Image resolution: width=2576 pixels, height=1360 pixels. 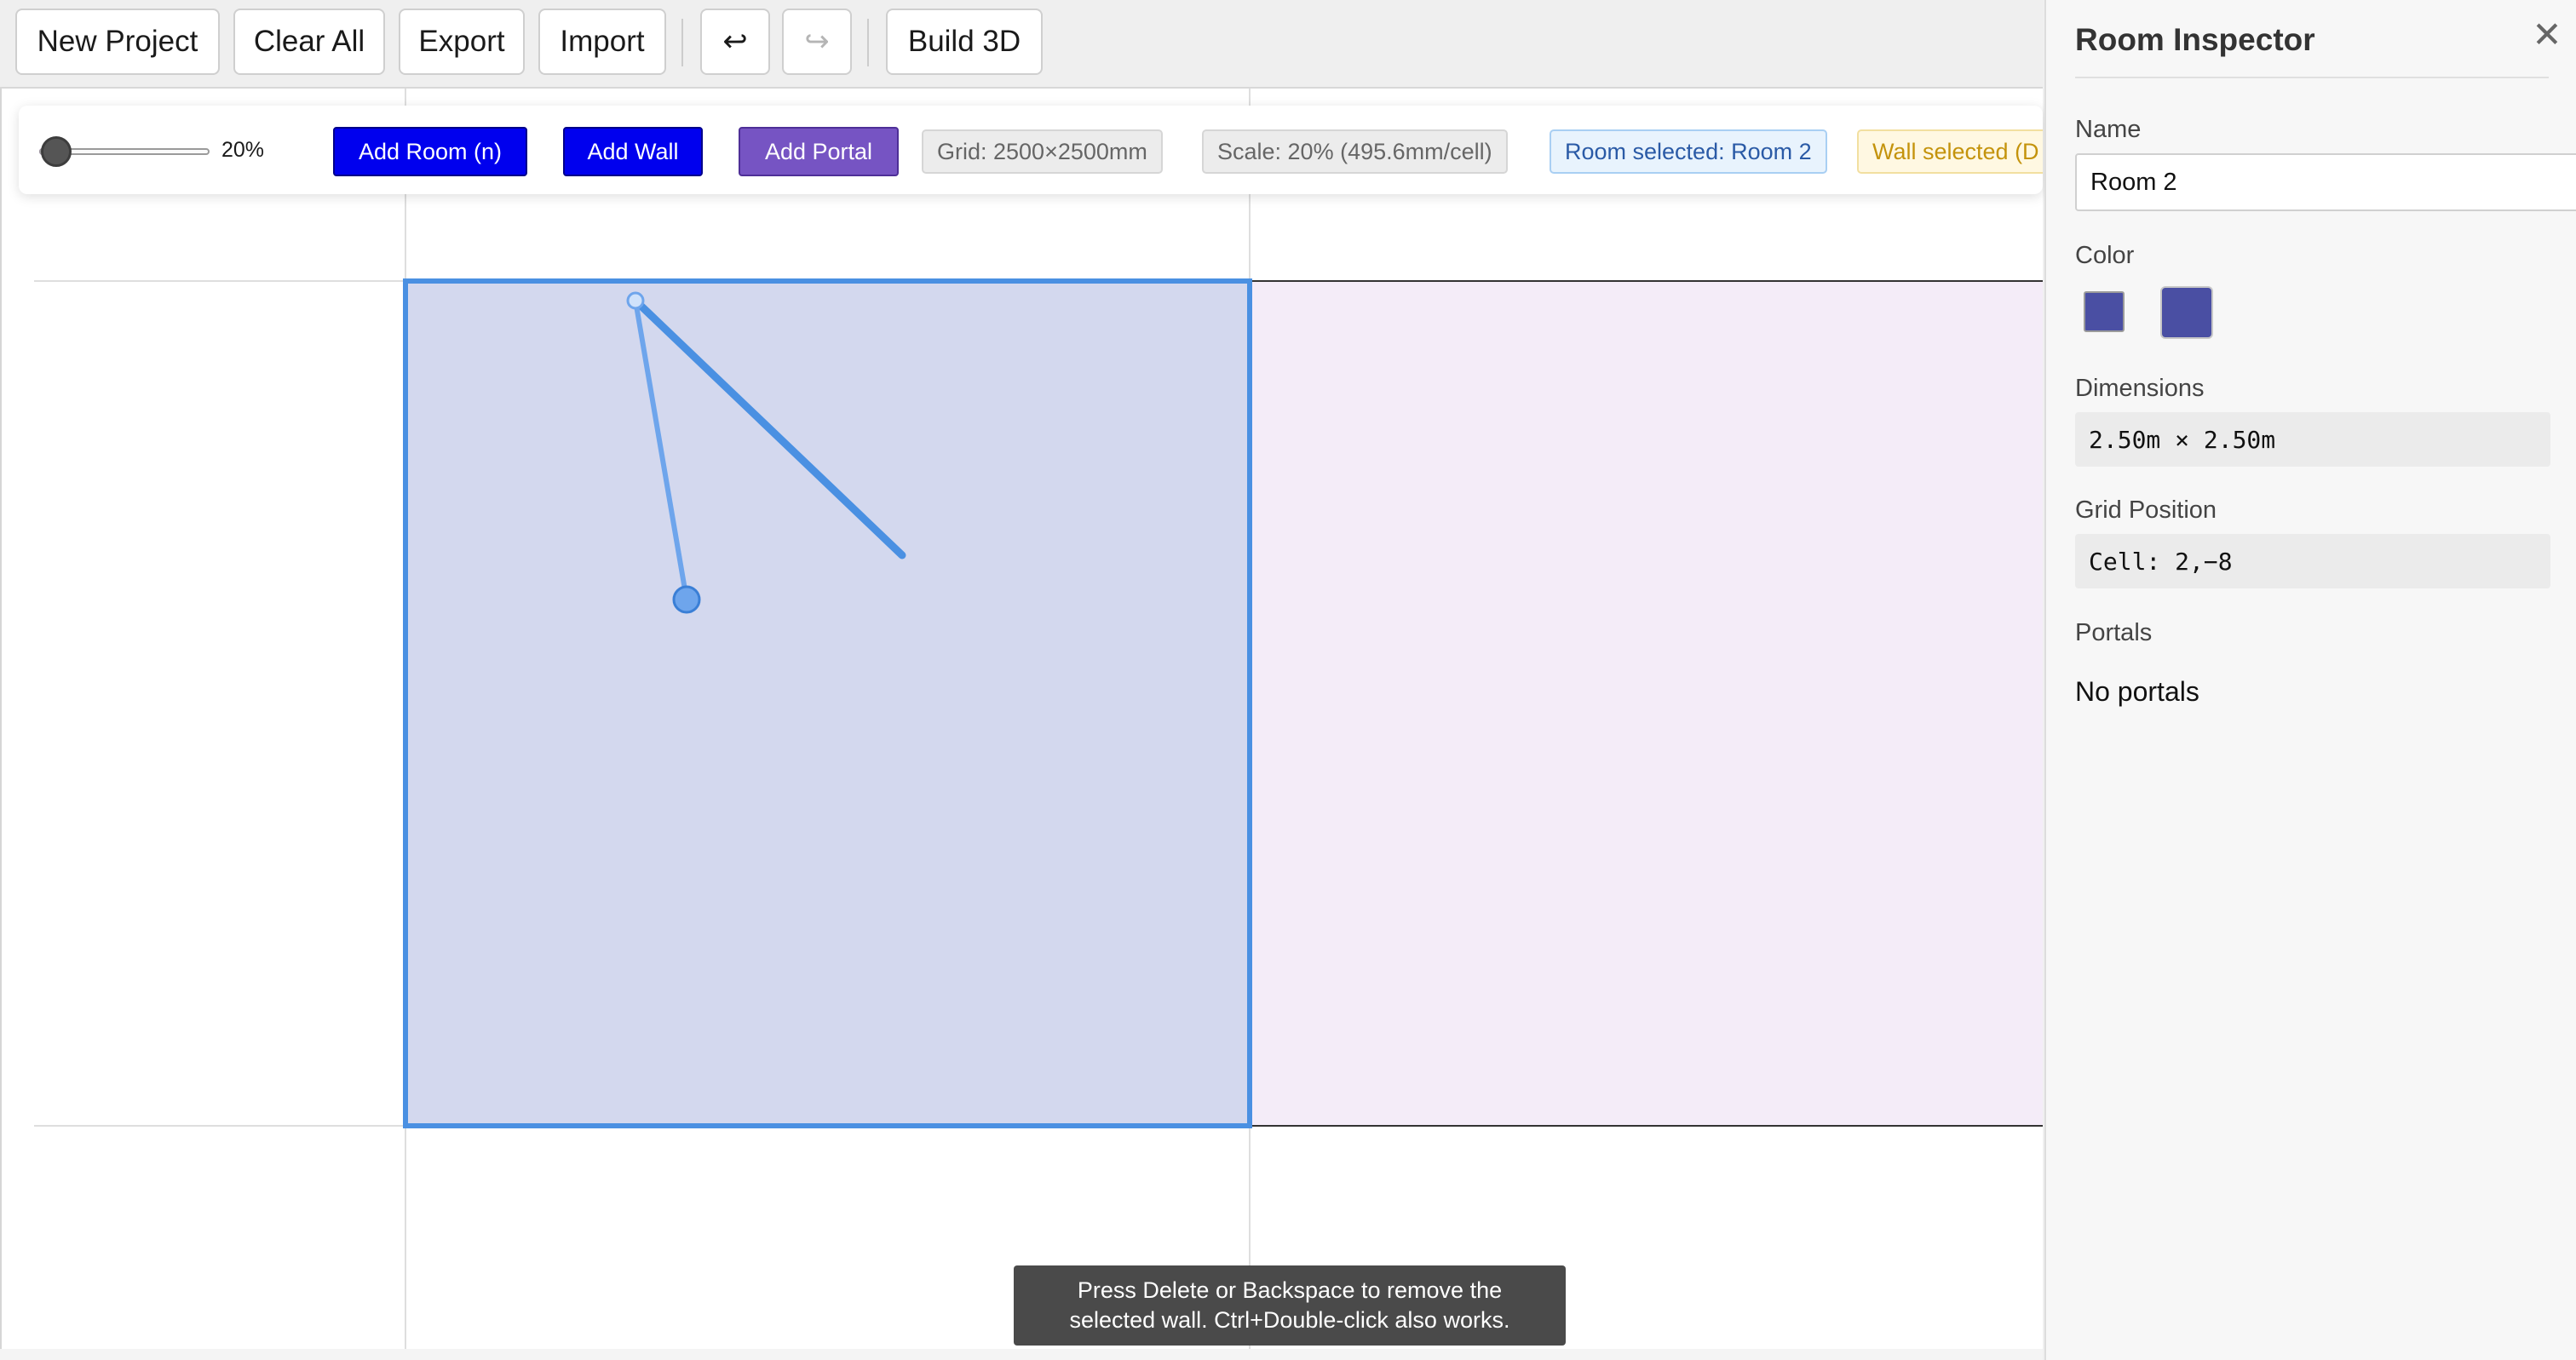 What do you see at coordinates (2140, 388) in the screenshot?
I see `dimensions-label: Dimensions` at bounding box center [2140, 388].